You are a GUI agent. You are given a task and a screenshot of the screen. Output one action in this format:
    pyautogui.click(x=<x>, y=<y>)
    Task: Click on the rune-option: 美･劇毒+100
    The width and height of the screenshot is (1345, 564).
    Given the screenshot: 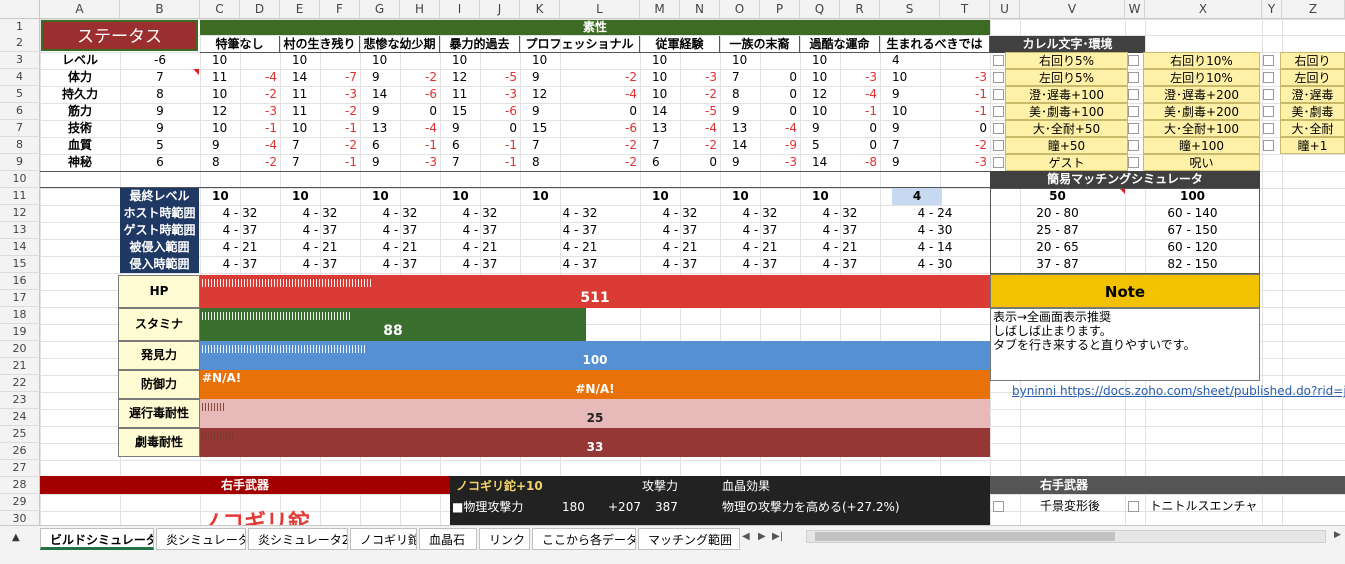 What is the action you would take?
    pyautogui.click(x=1066, y=111)
    